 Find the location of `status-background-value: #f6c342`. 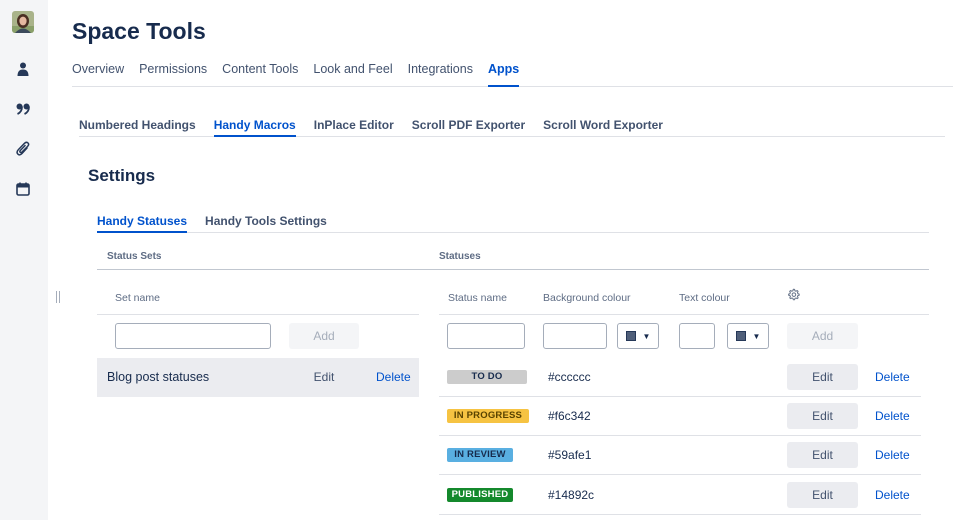

status-background-value: #f6c342 is located at coordinates (569, 416).